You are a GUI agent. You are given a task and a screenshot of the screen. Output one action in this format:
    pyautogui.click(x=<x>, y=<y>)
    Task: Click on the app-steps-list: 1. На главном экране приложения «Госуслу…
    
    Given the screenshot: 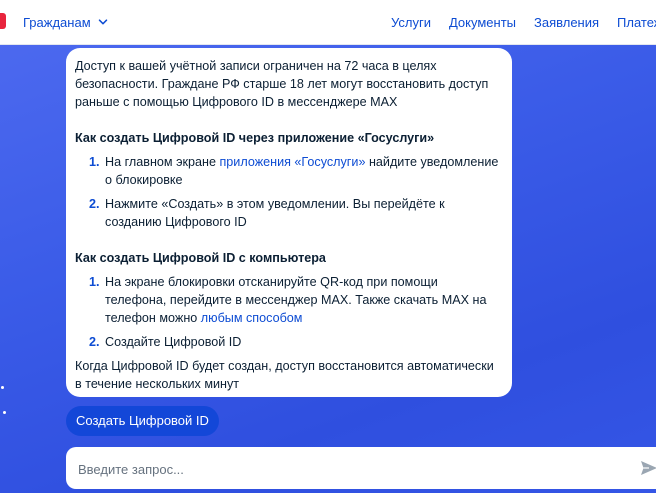 What is the action you would take?
    pyautogui.click(x=288, y=192)
    